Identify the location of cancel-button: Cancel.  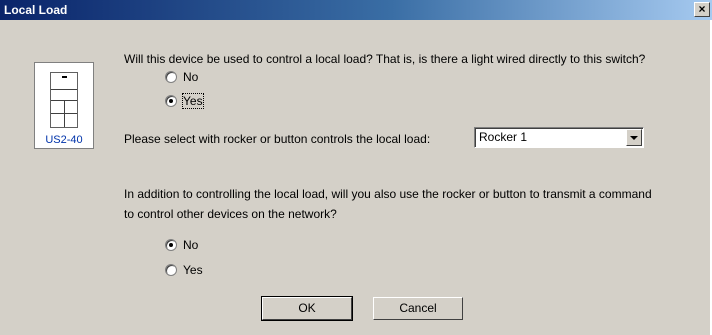
(418, 308).